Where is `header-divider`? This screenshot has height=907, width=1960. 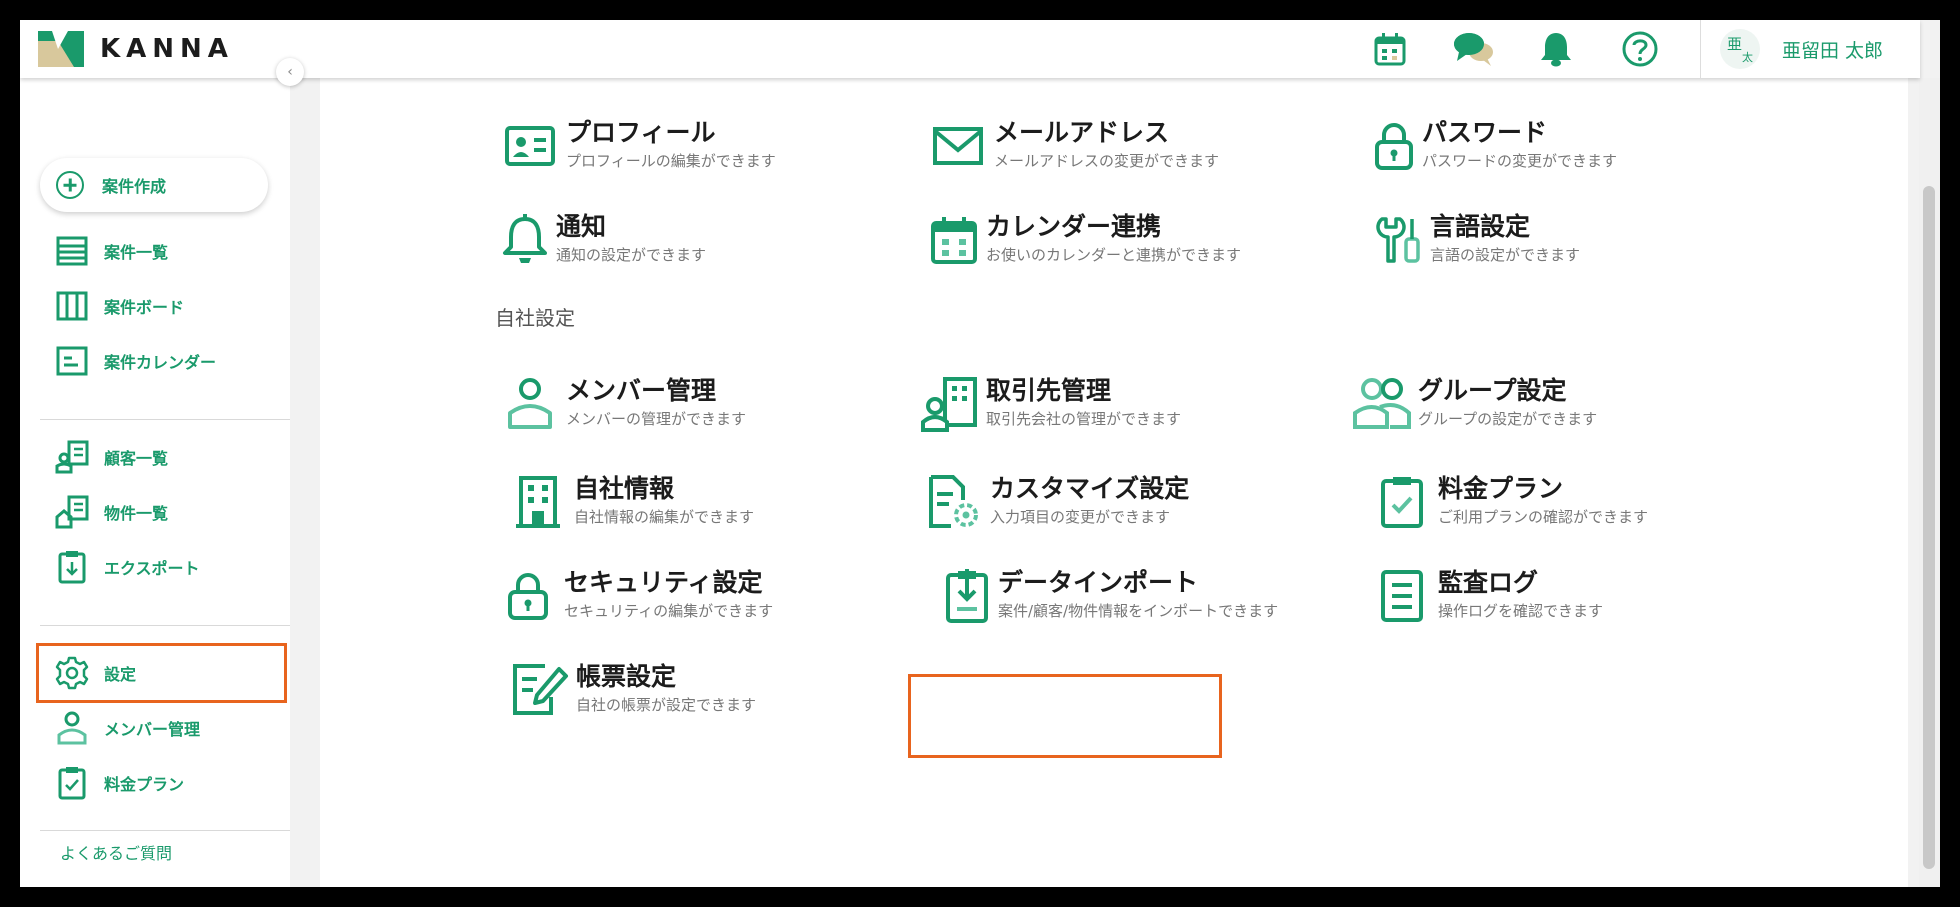 header-divider is located at coordinates (1700, 49).